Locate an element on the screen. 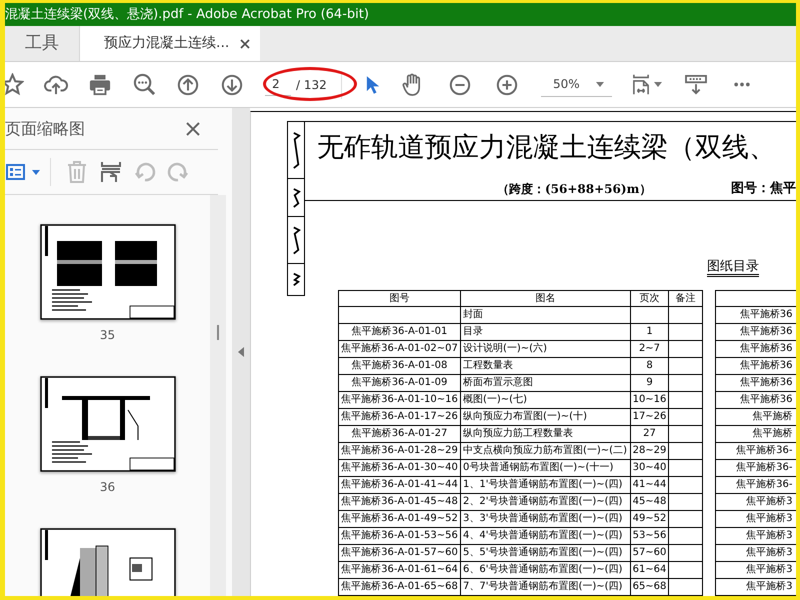 This screenshot has height=600, width=800. page-count: / 132 is located at coordinates (311, 85).